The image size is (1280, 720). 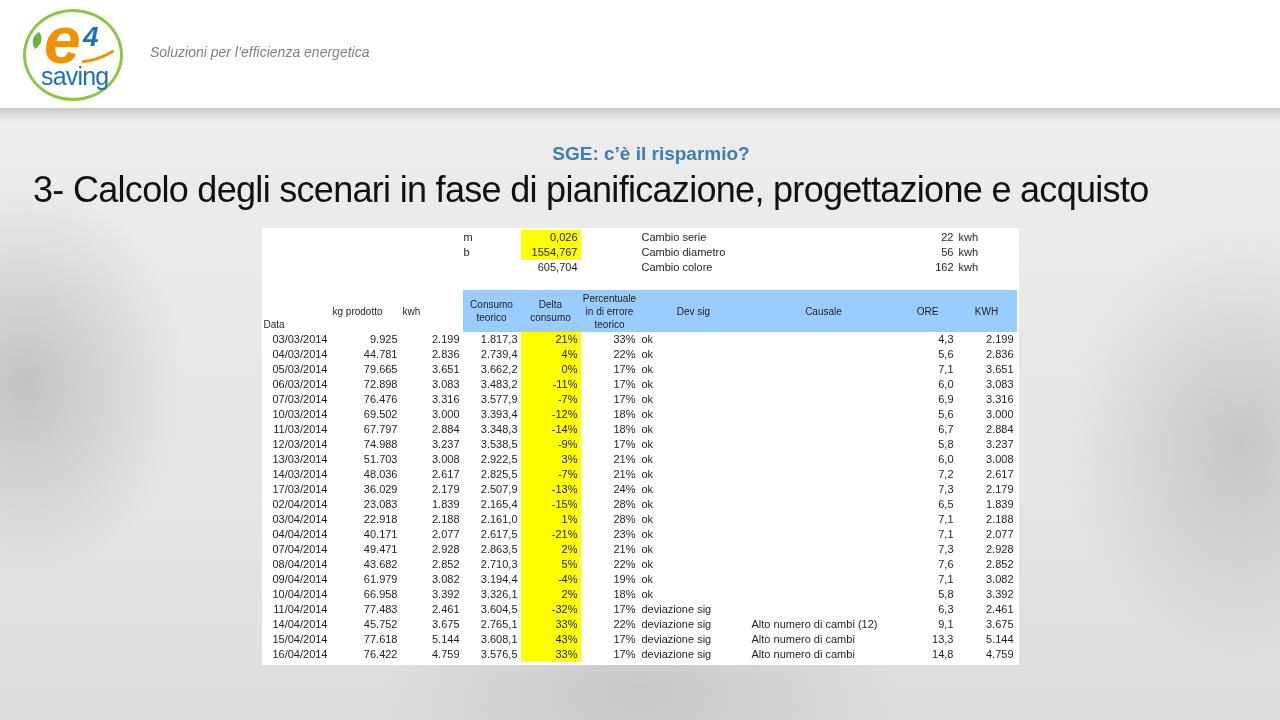 What do you see at coordinates (946, 489) in the screenshot?
I see `table-cell-text: 7,3` at bounding box center [946, 489].